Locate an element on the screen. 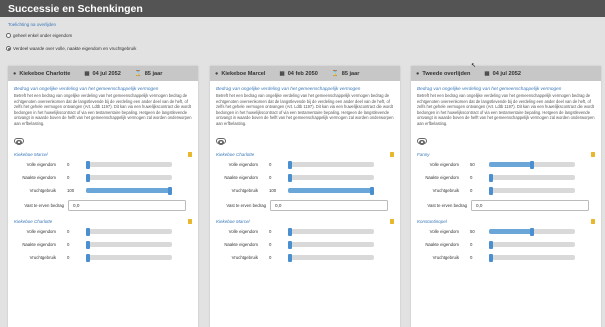 The height and width of the screenshot is (327, 605). option-label: geheel enkel onder eigendom is located at coordinates (43, 35).